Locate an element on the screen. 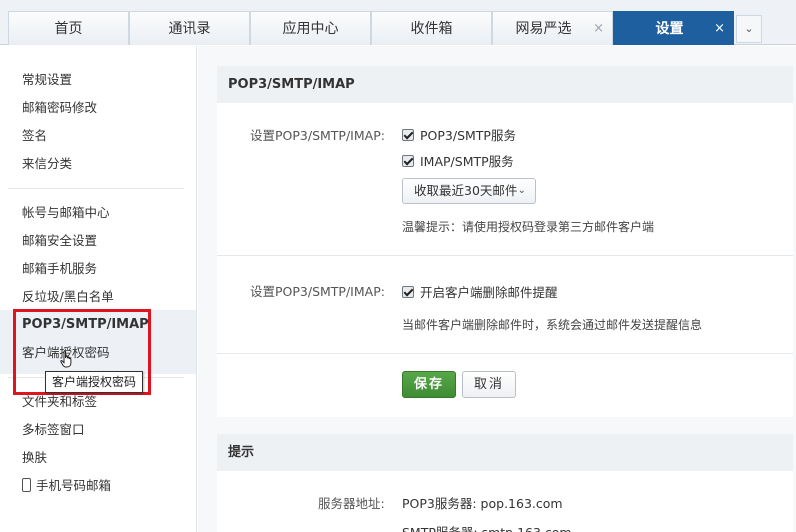  pop3-smtp-checkbox: POP3/SMTP服务 is located at coordinates (459, 134).